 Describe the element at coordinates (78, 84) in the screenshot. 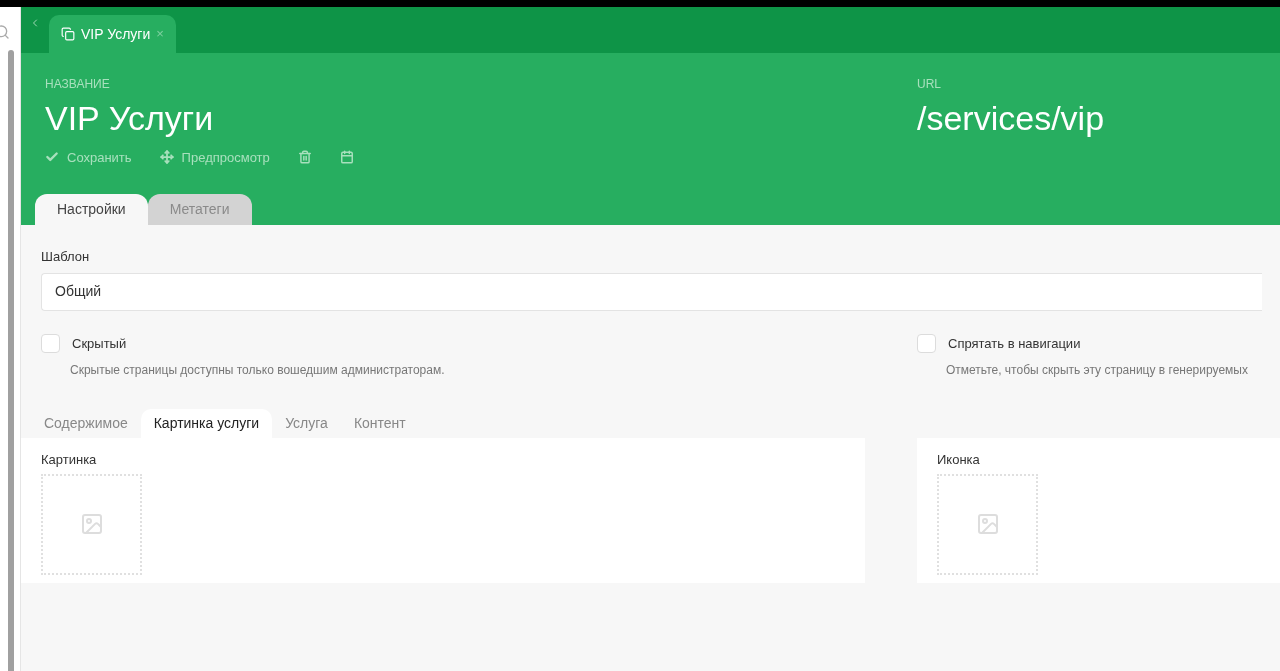

I see `field-caption: НАЗВАНИЕ` at that location.